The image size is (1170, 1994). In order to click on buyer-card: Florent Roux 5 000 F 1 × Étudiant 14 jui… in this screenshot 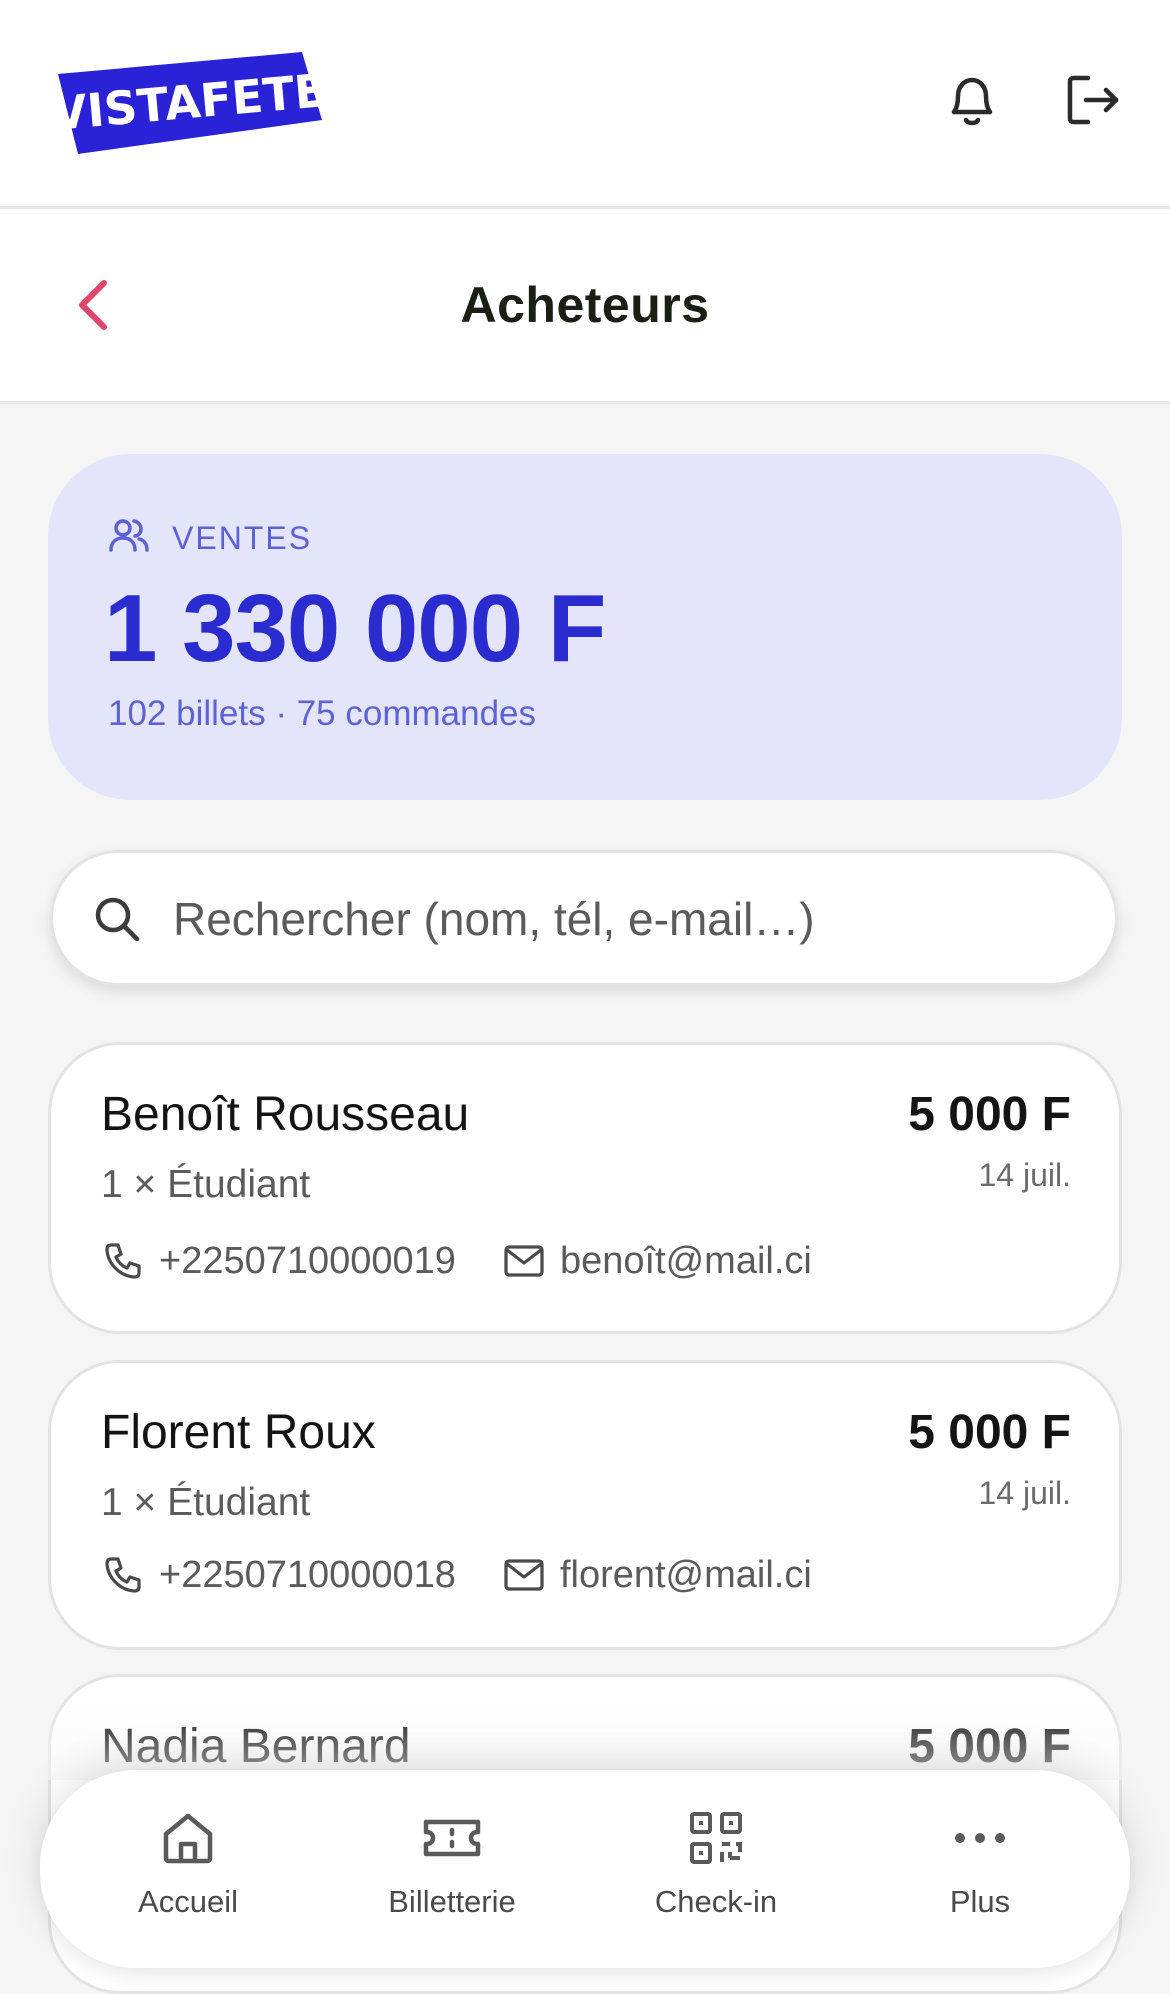, I will do `click(585, 1505)`.